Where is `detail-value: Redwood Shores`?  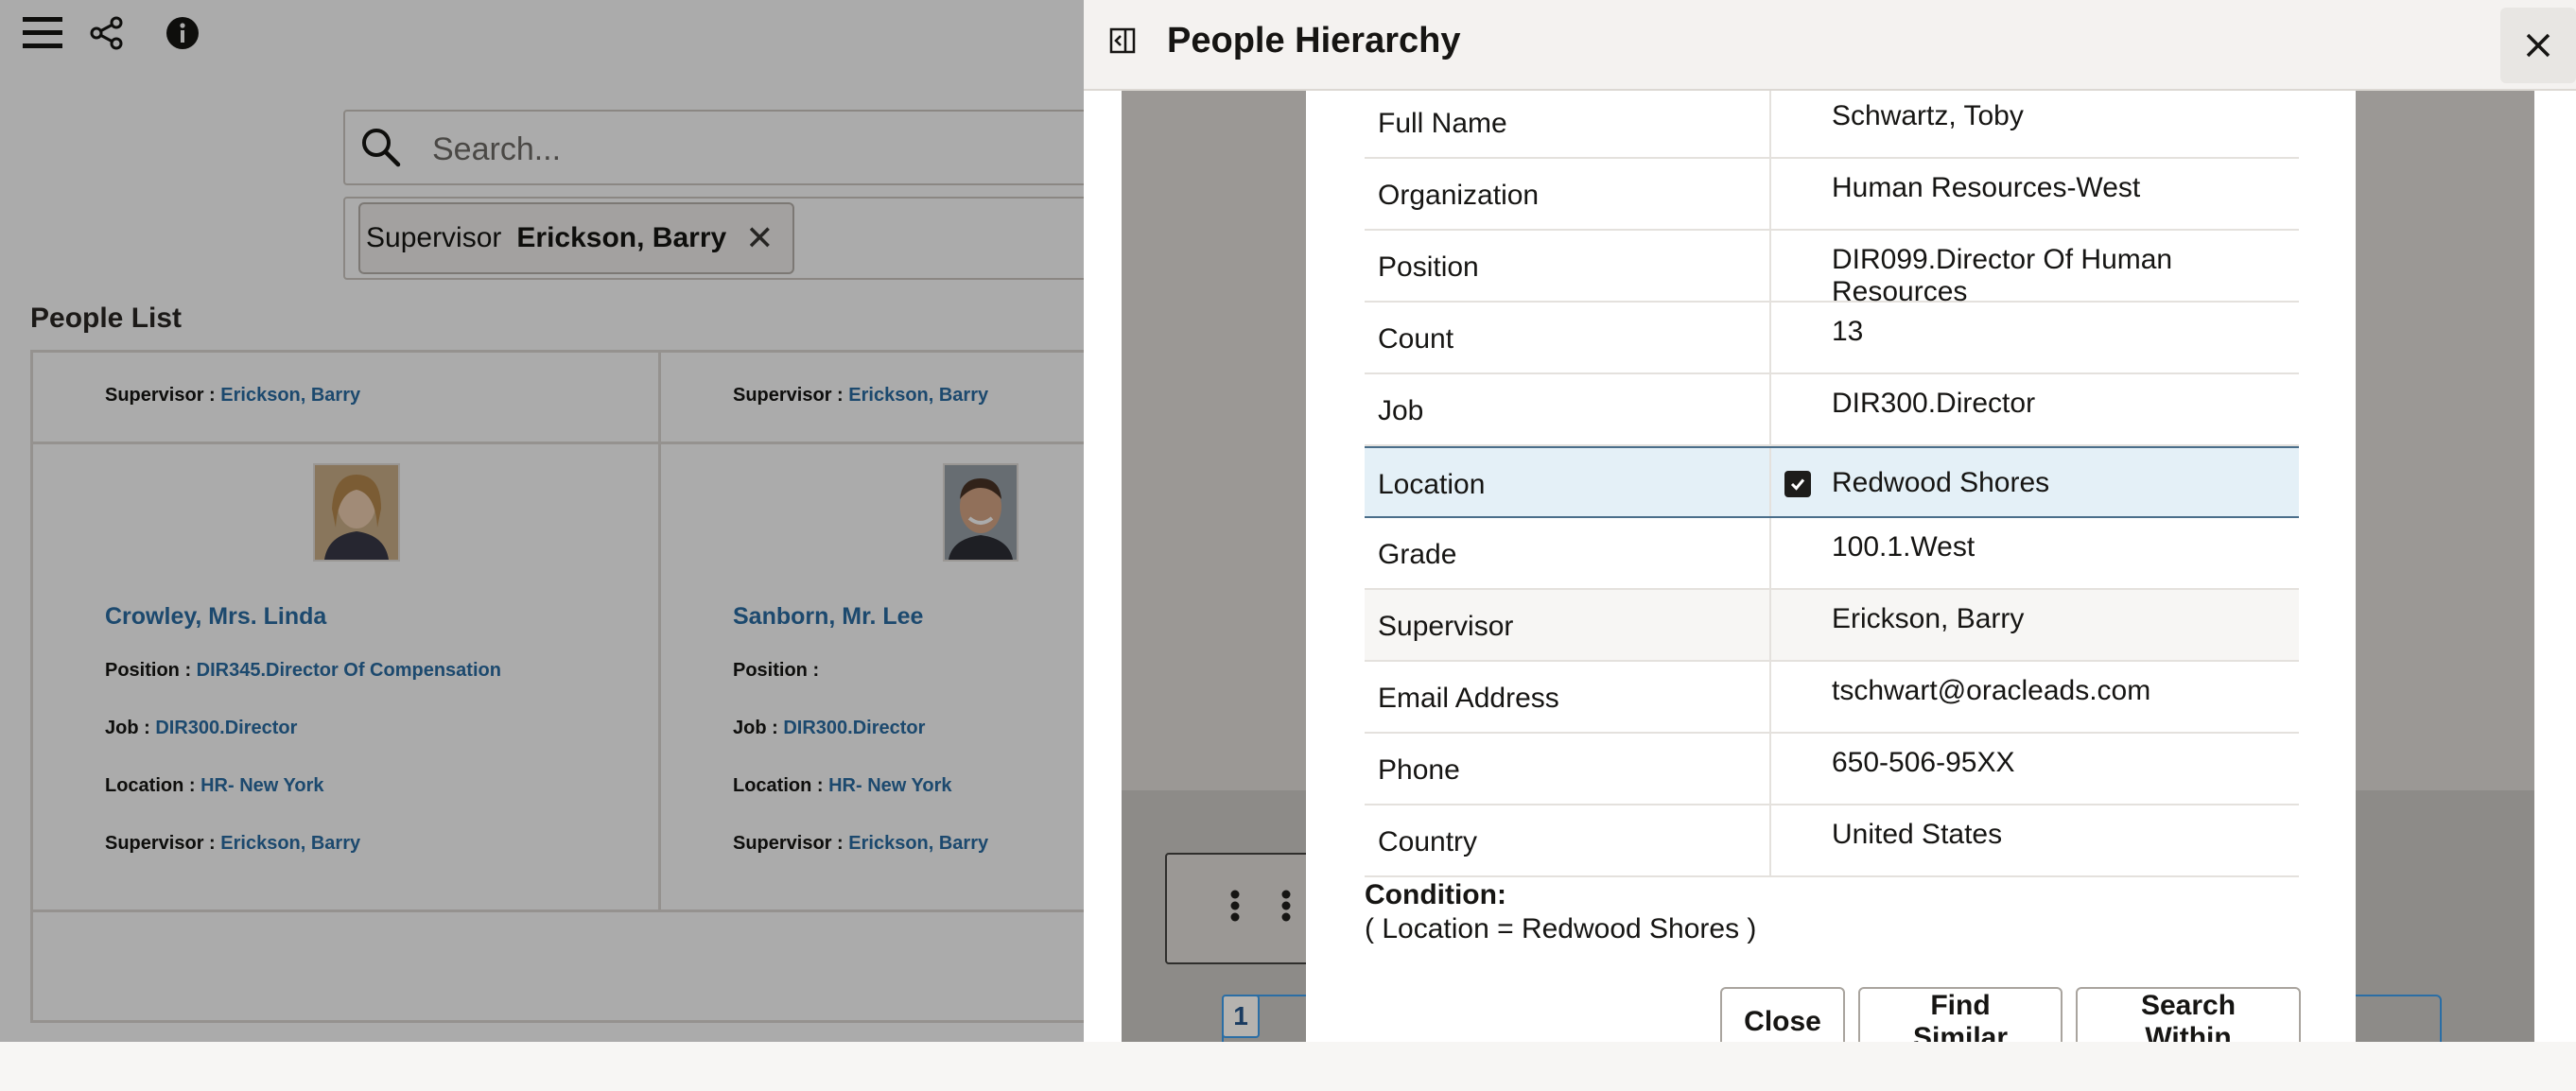 detail-value: Redwood Shores is located at coordinates (1941, 482).